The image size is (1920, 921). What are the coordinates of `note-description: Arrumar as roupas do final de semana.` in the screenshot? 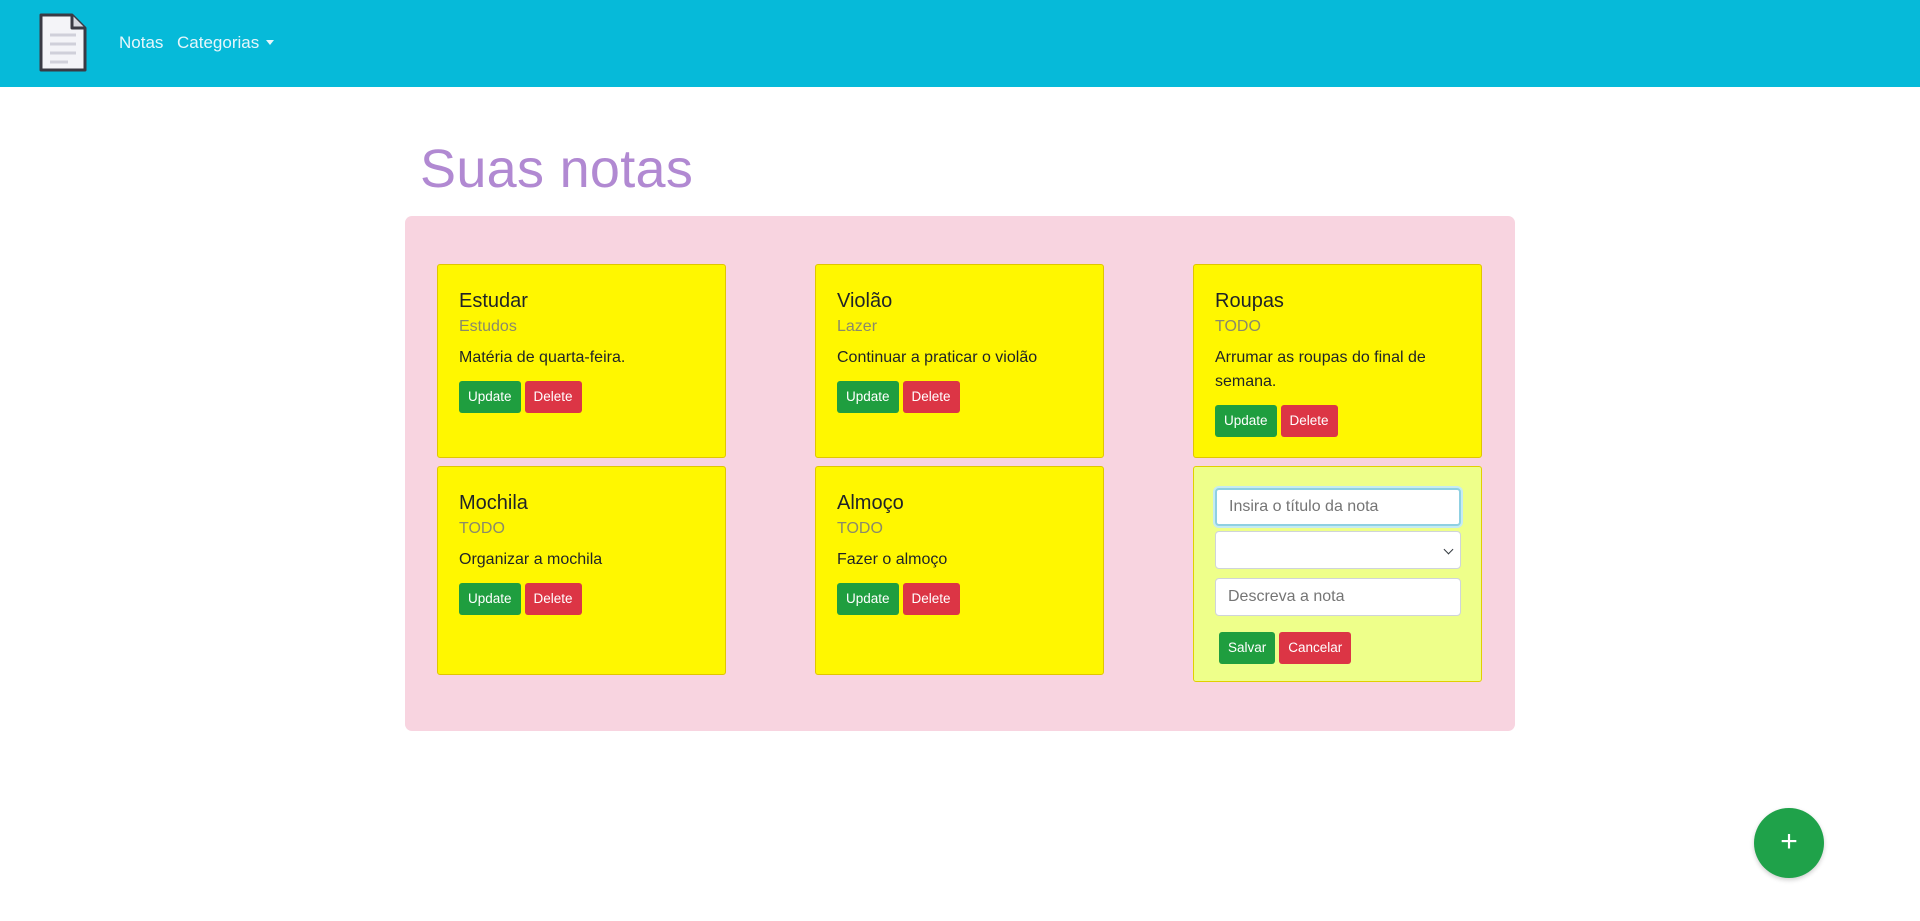 It's located at (1320, 369).